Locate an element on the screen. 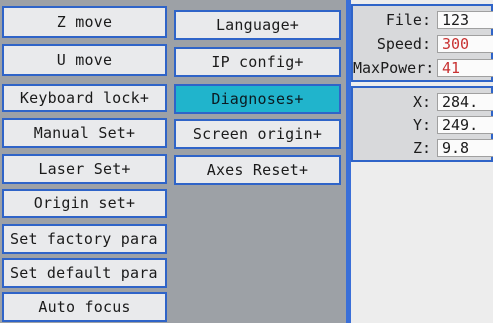 The width and height of the screenshot is (493, 323). laser-set-button: Laser Set+ is located at coordinates (84, 169).